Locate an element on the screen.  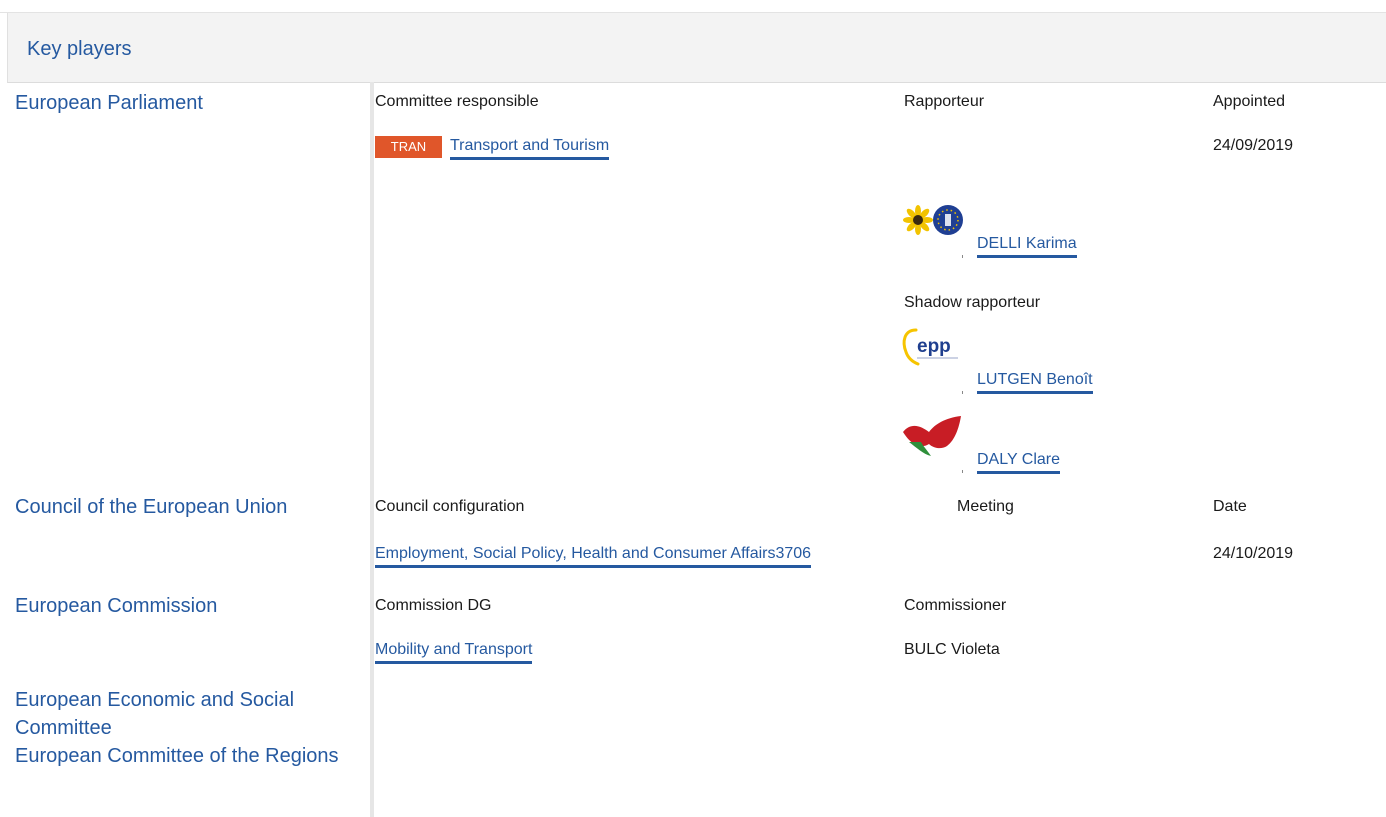
gue-ngl-logo-icon is located at coordinates (932, 436).